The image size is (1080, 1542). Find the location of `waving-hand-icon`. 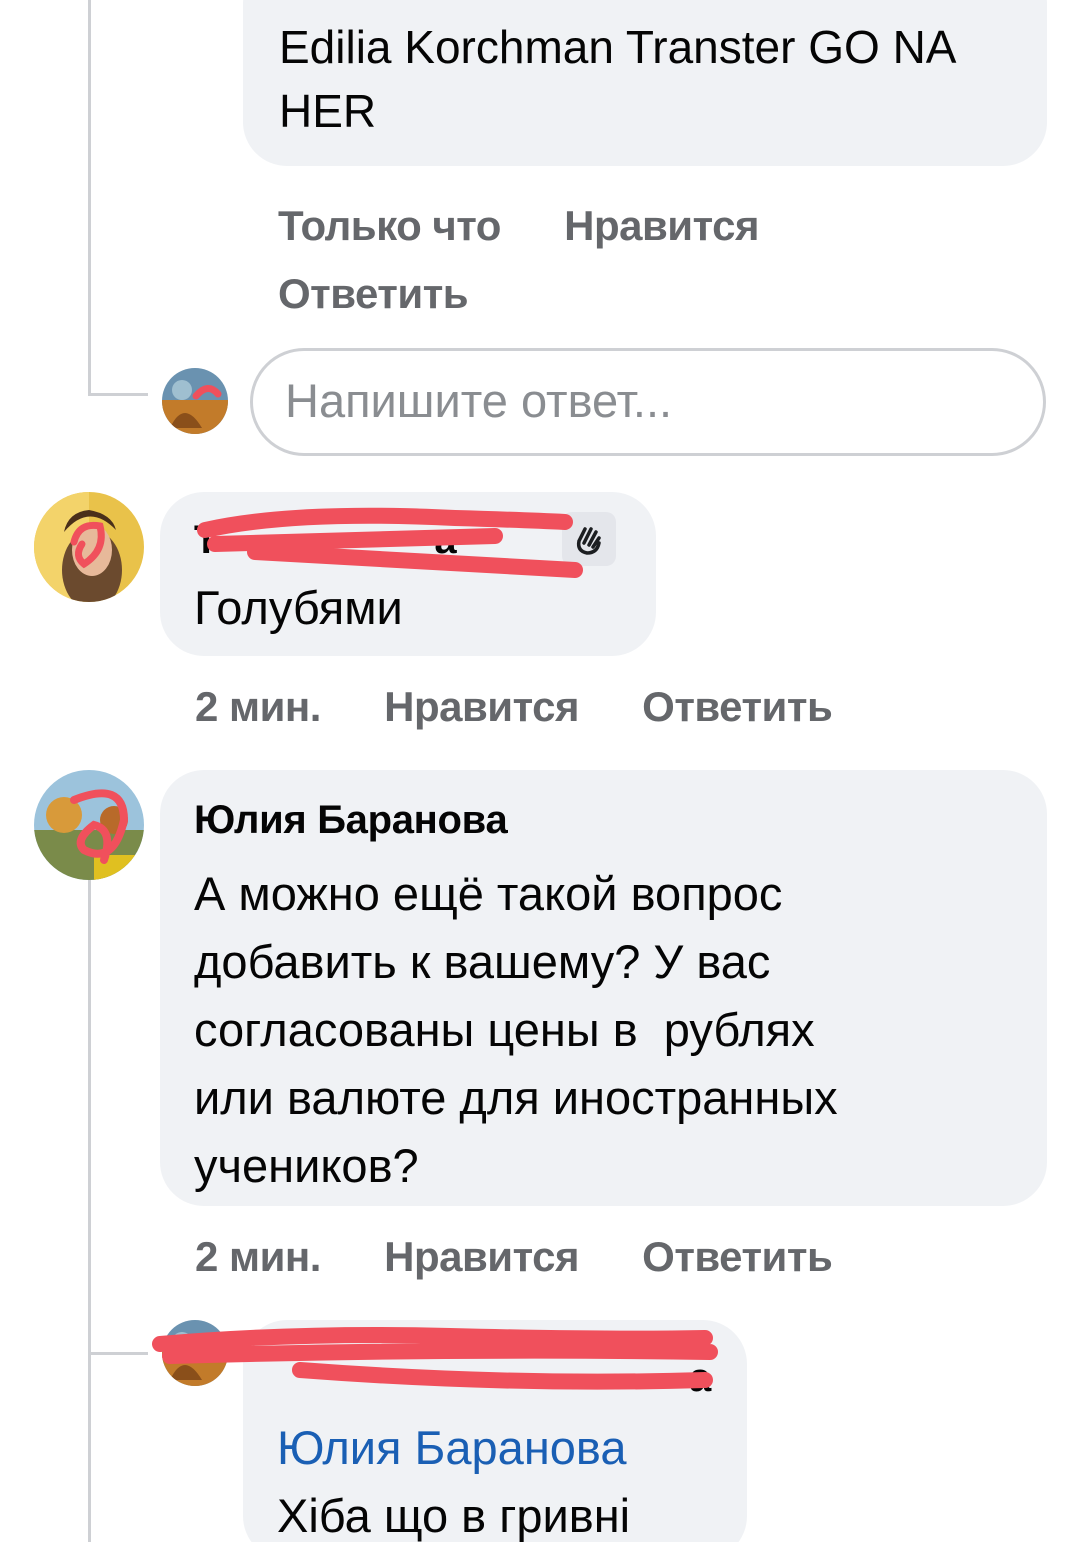

waving-hand-icon is located at coordinates (589, 539).